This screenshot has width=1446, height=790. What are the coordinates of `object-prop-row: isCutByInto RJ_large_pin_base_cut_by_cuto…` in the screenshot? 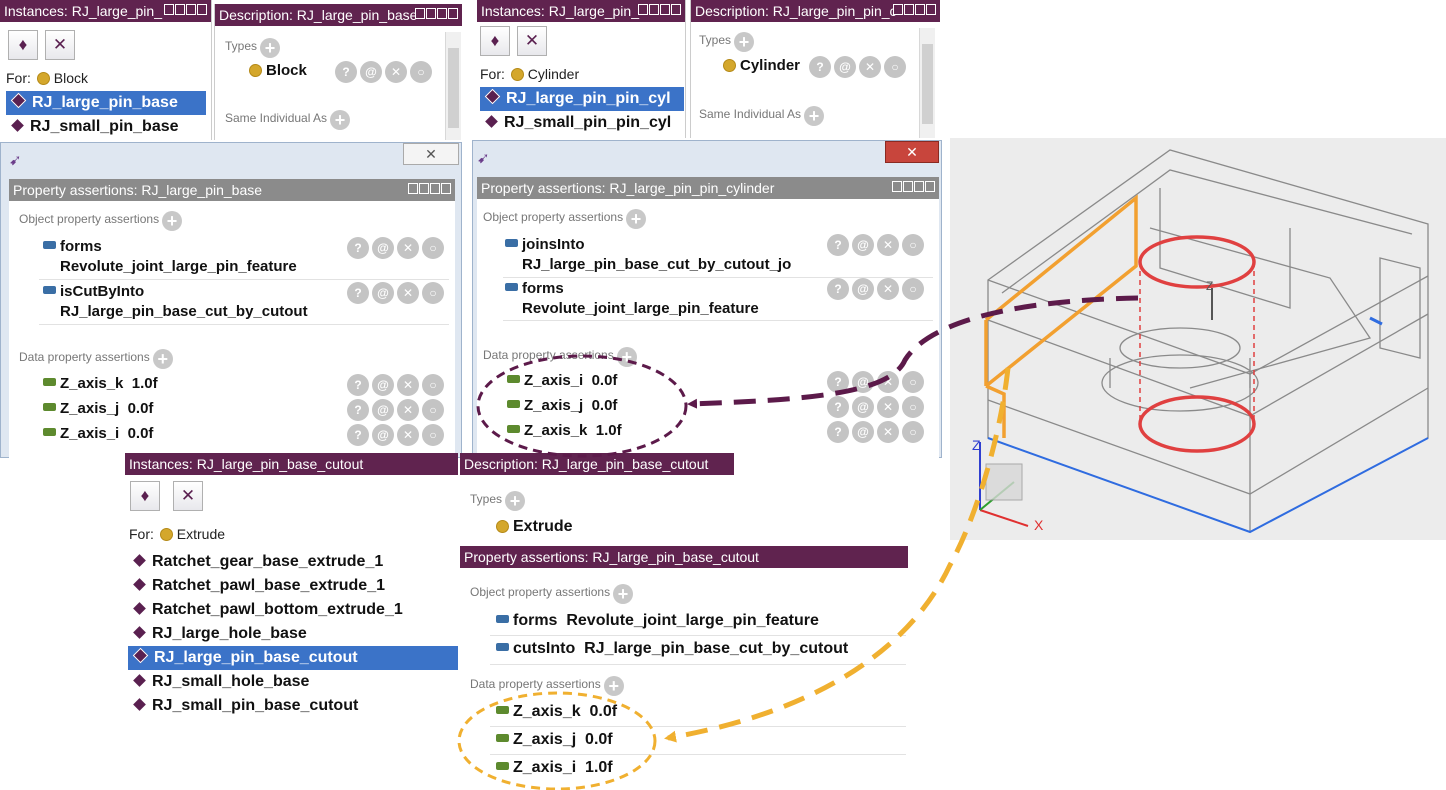 It's located at (175, 302).